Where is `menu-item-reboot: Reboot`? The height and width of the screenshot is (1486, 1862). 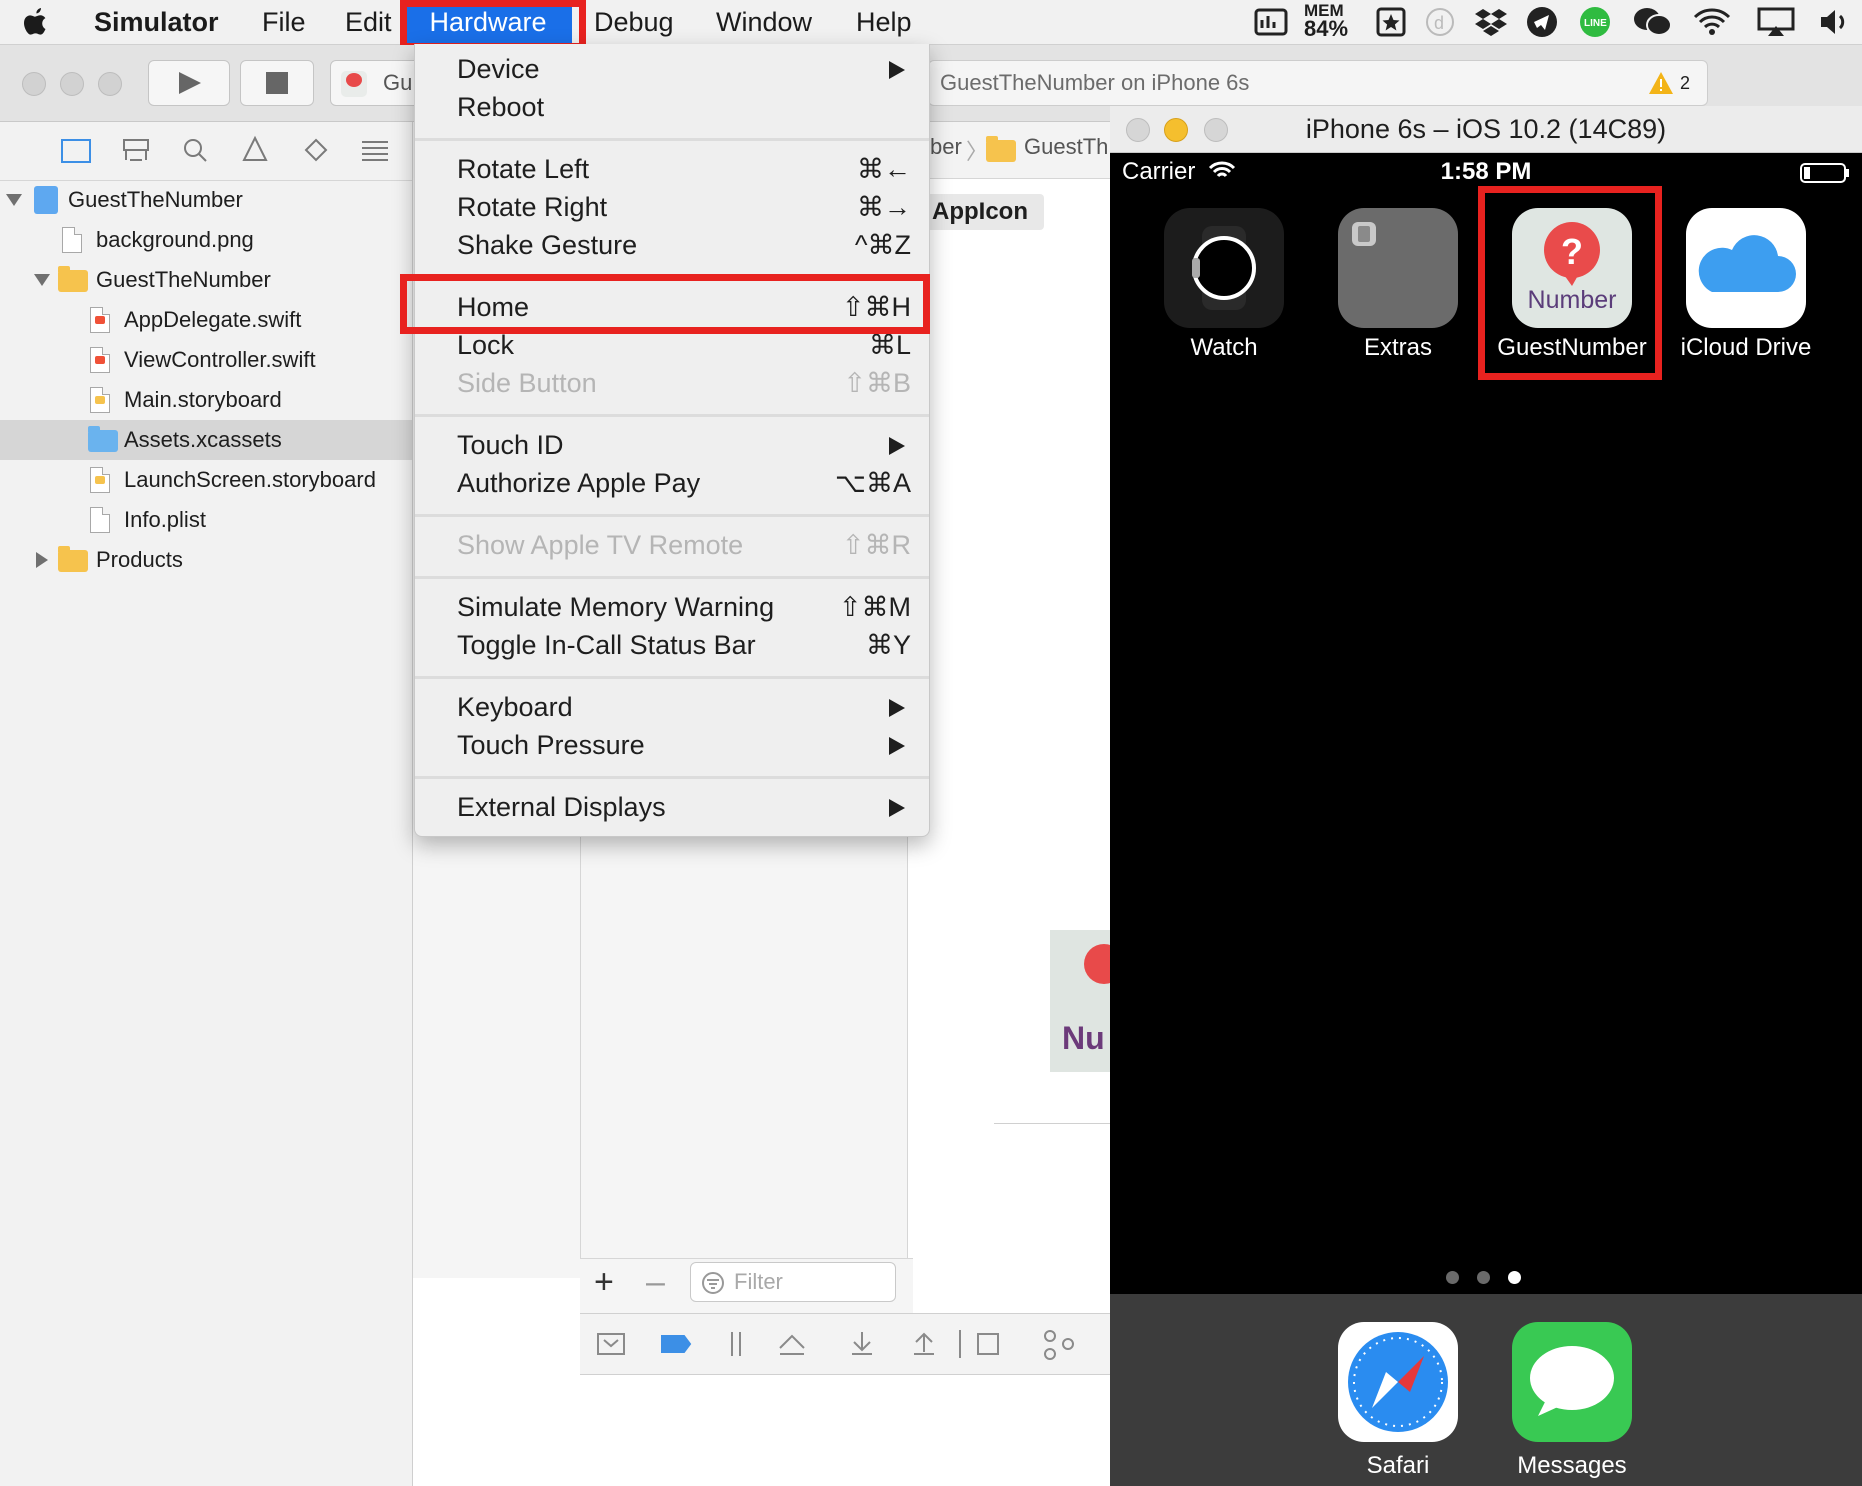 menu-item-reboot: Reboot is located at coordinates (672, 107).